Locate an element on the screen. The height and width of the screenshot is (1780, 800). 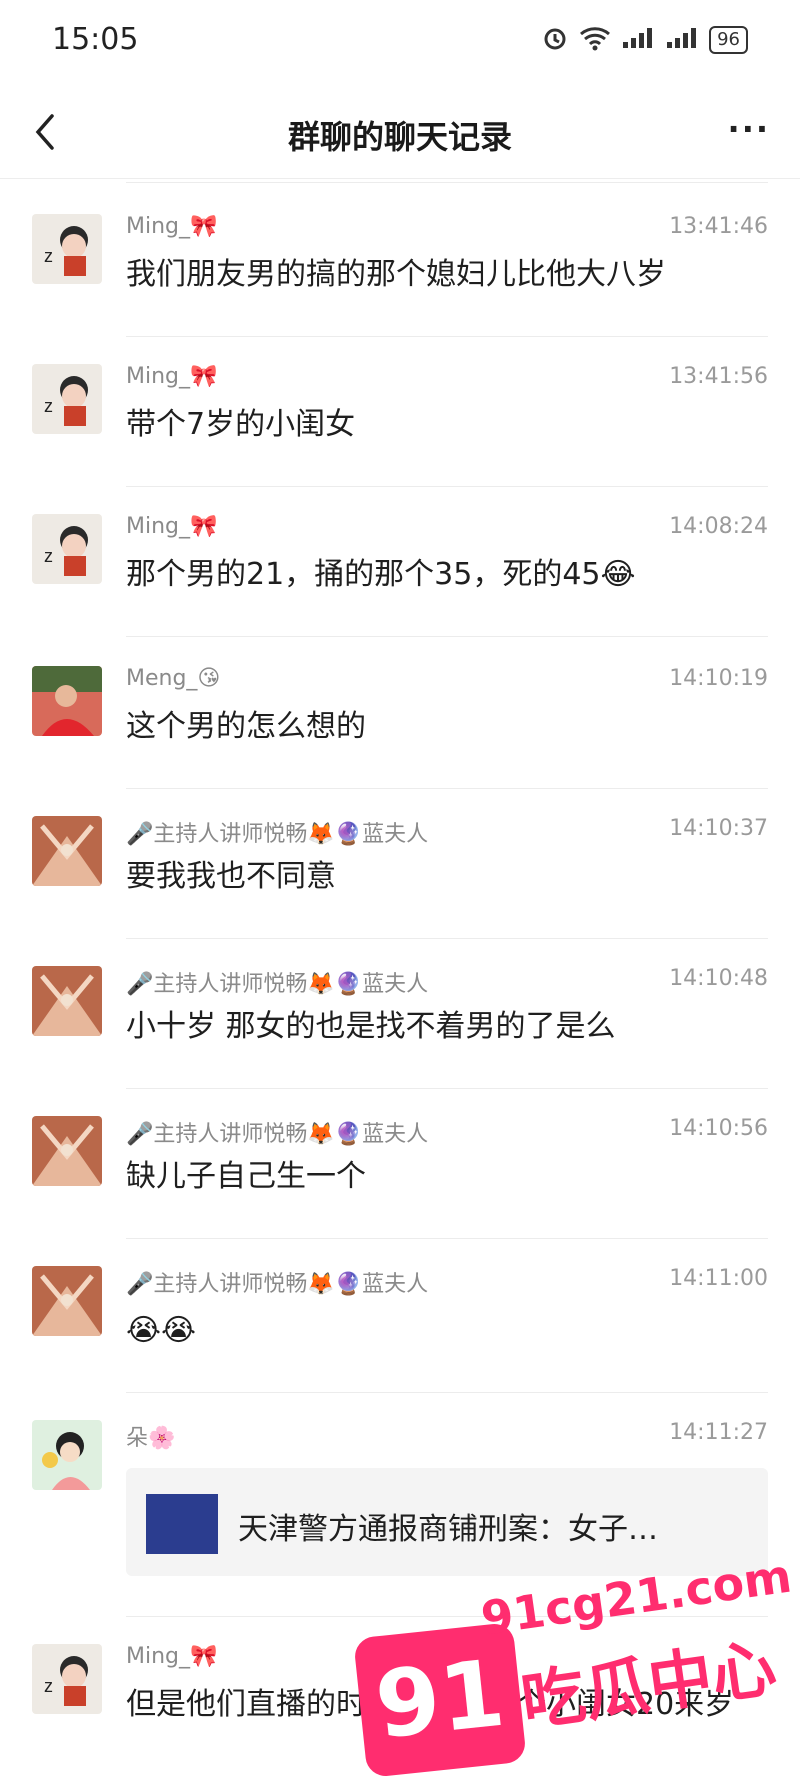
sender-name: Meng_😘 is located at coordinates (173, 678).